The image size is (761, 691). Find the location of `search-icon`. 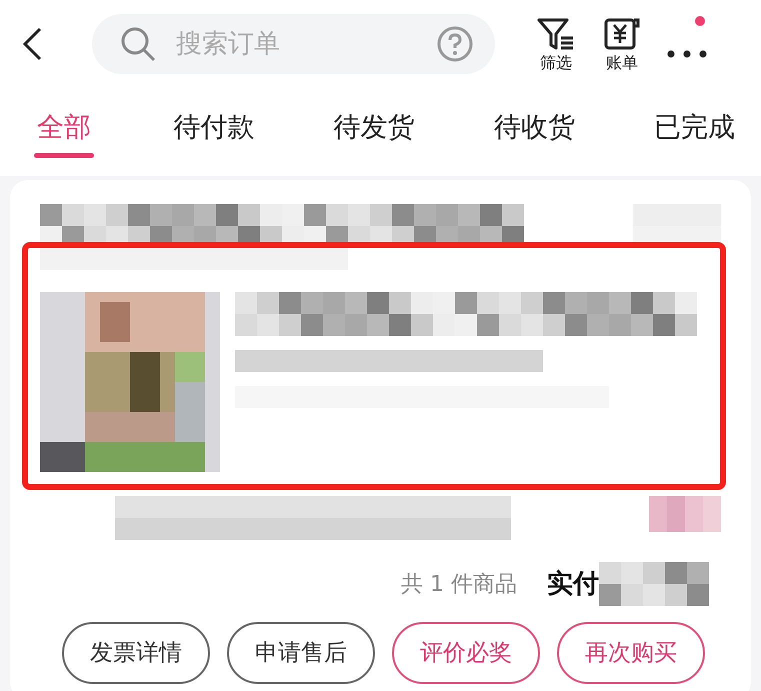

search-icon is located at coordinates (138, 44).